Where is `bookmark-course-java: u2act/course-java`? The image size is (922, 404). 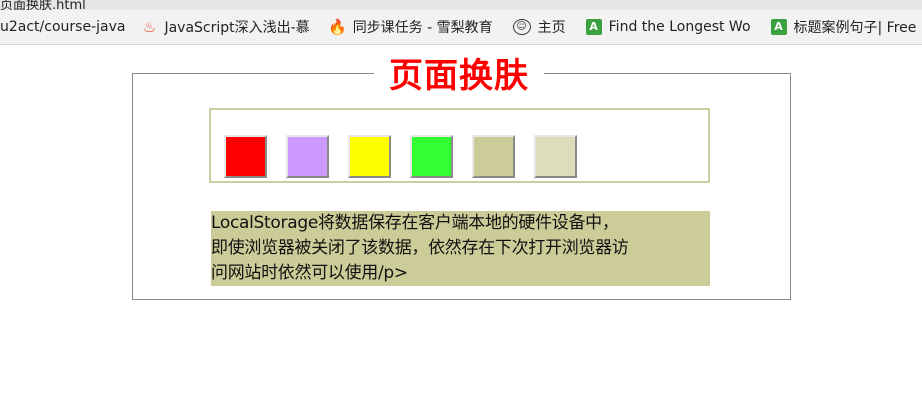 bookmark-course-java: u2act/course-java is located at coordinates (70, 27).